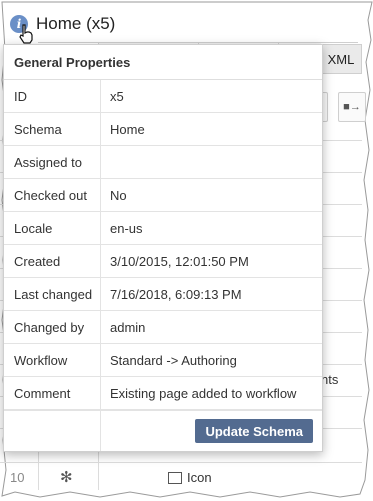  I want to click on property-key: Comment, so click(52, 393).